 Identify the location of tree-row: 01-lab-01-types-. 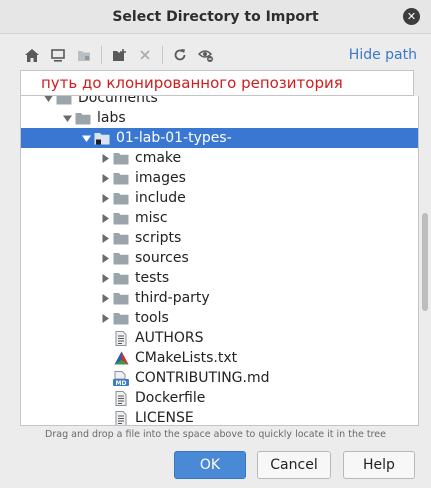
(219, 138).